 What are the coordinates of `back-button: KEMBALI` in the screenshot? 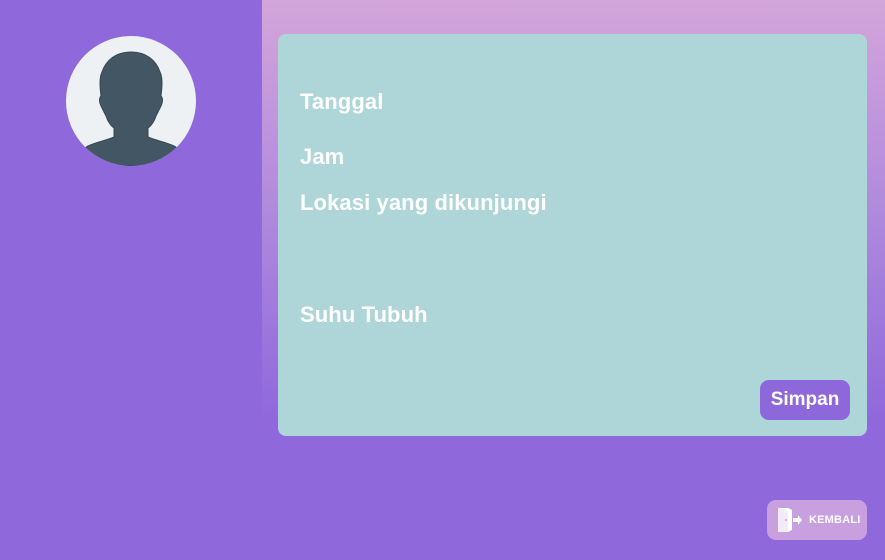 It's located at (817, 520).